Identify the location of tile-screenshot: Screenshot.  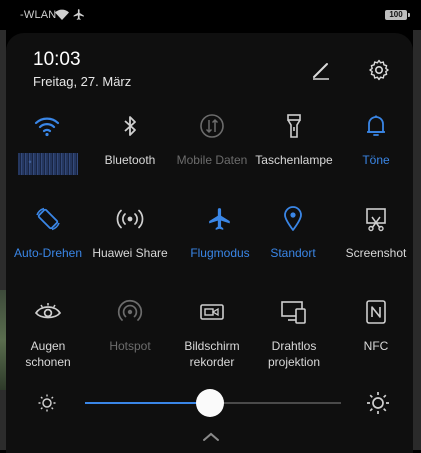
(373, 245).